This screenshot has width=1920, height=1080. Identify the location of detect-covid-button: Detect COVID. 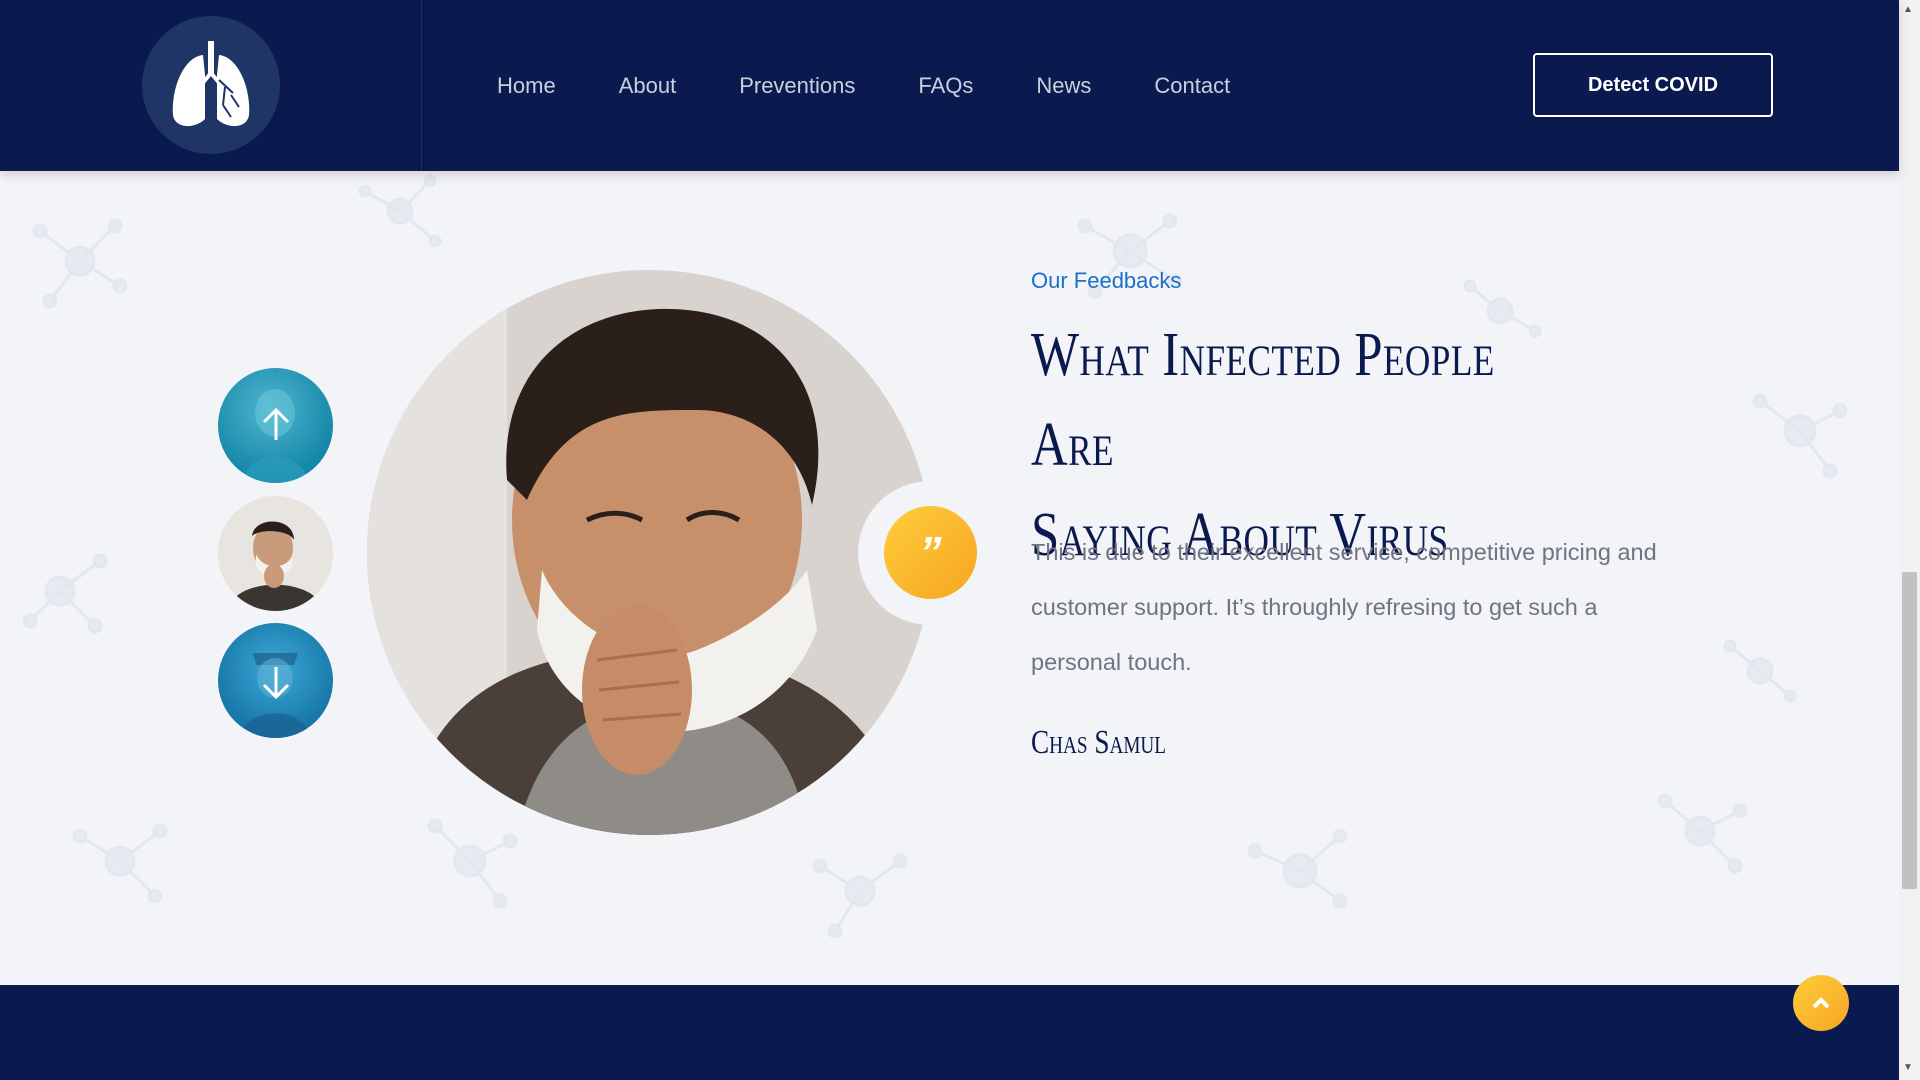
(1653, 85).